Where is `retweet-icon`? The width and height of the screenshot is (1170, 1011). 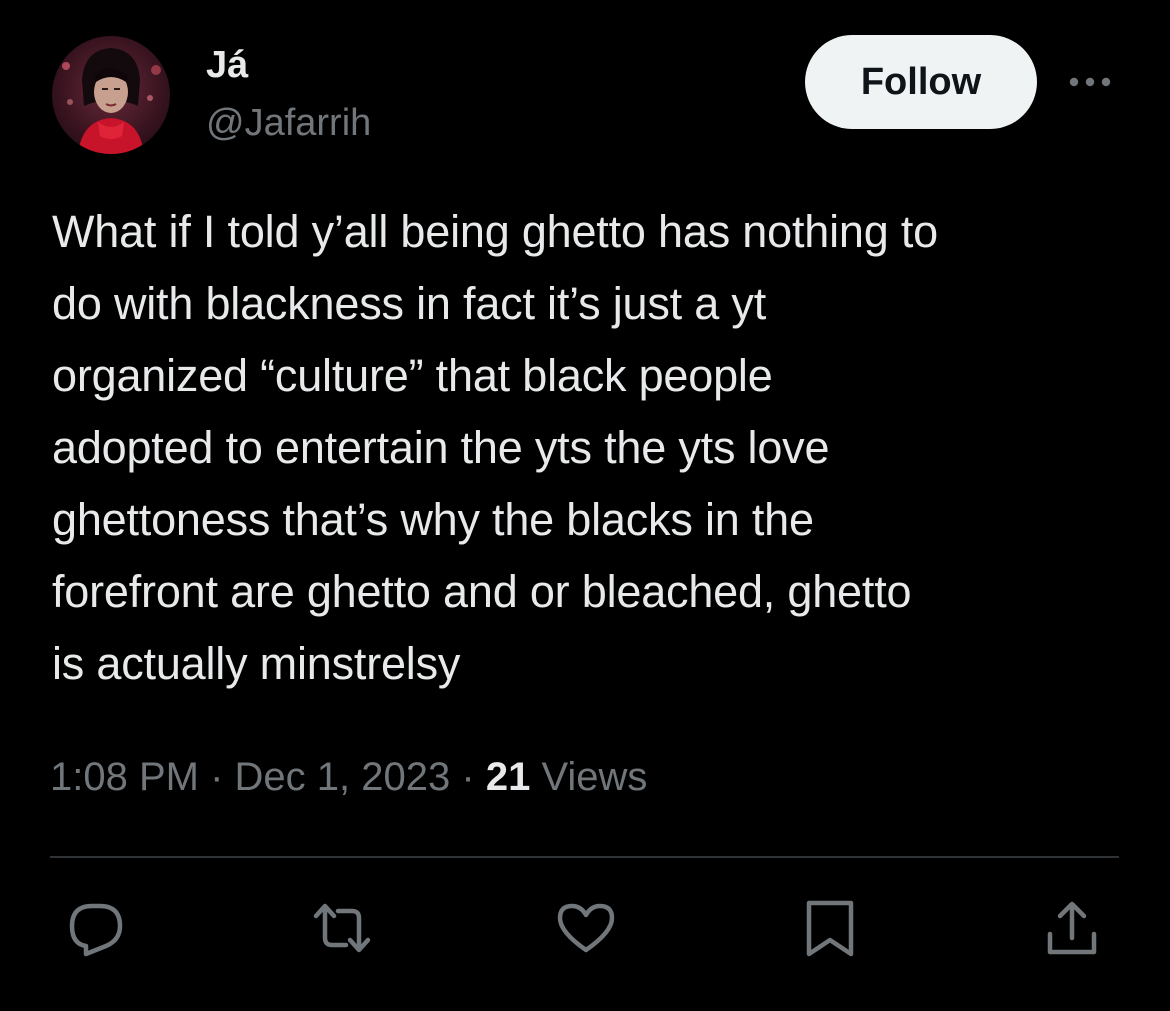
retweet-icon is located at coordinates (342, 928).